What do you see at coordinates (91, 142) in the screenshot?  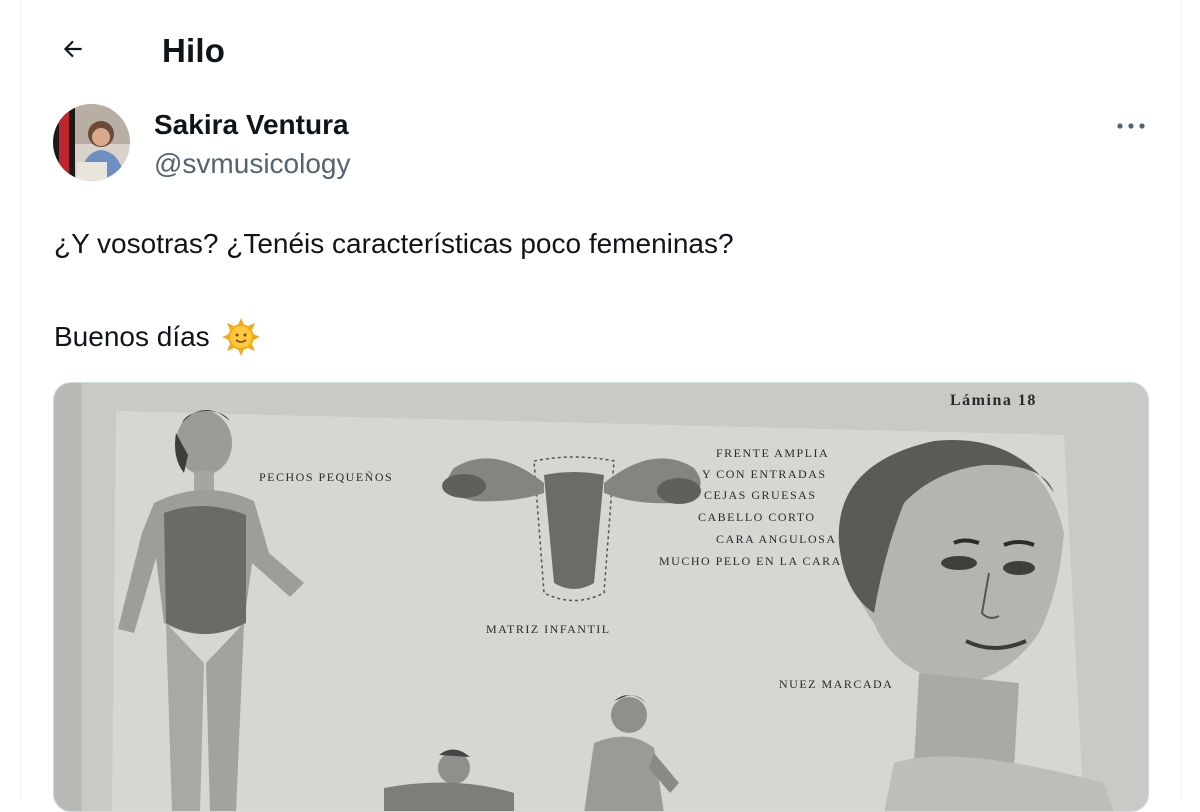 I see `avatar` at bounding box center [91, 142].